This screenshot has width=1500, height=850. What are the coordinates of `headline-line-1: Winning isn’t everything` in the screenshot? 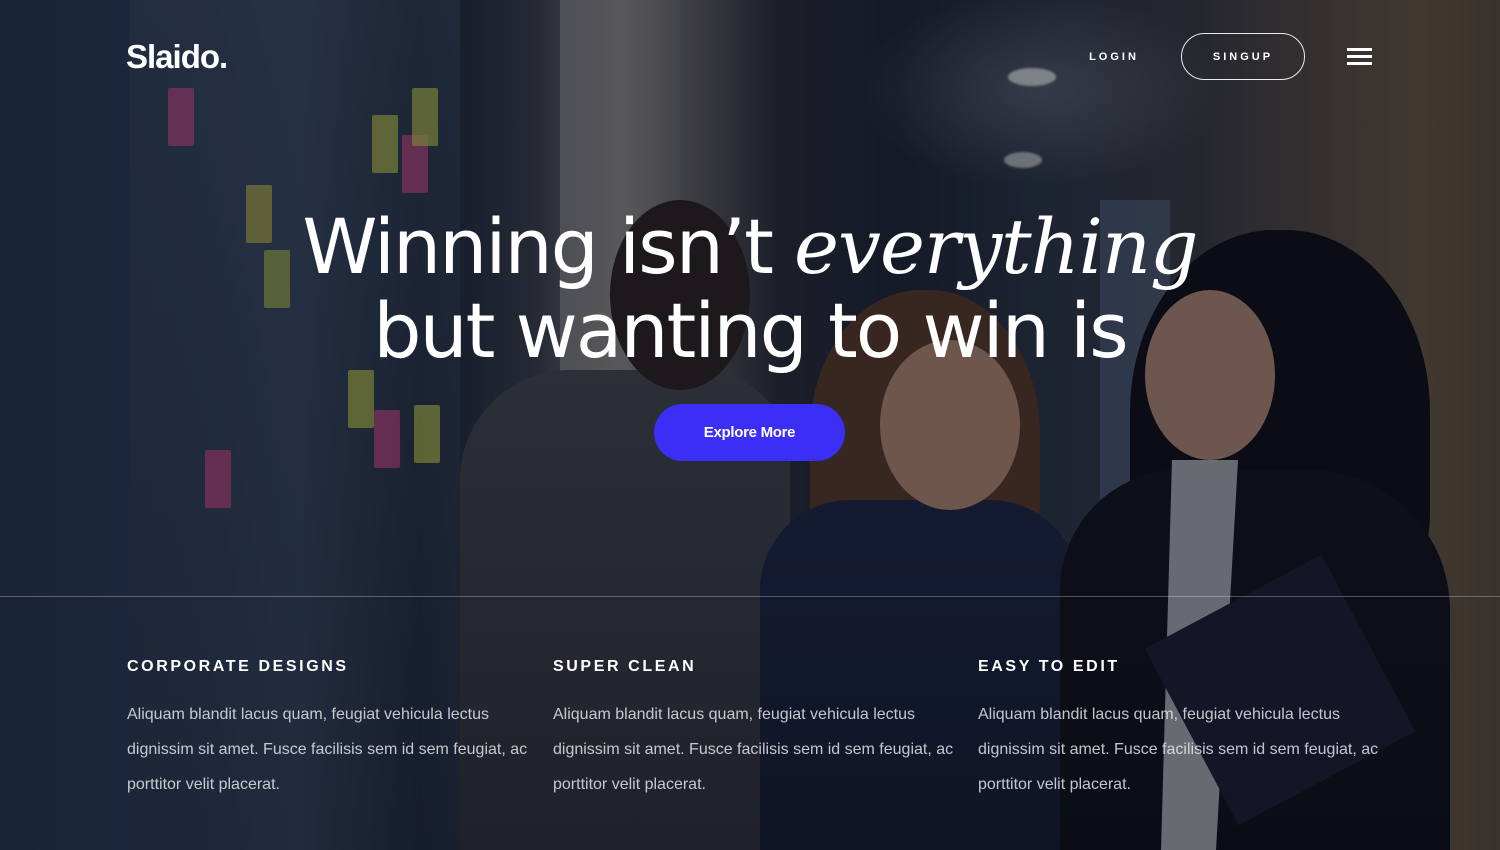 It's located at (750, 247).